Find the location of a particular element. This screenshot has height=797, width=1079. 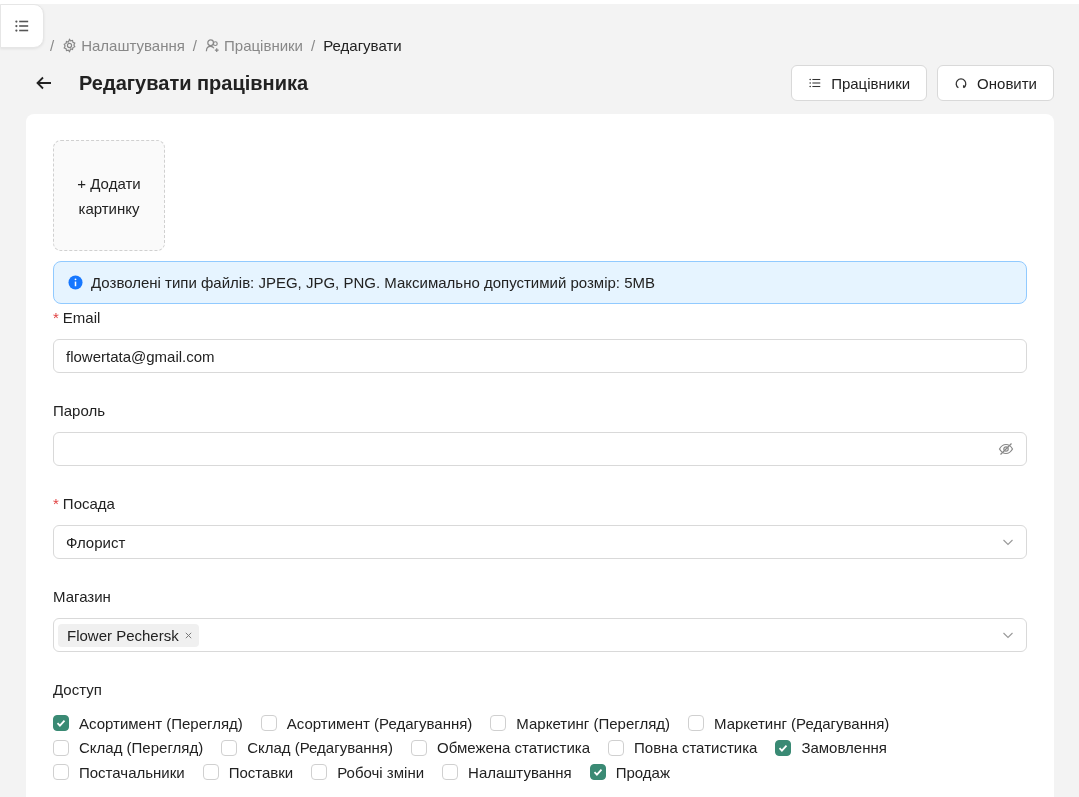

gear-icon is located at coordinates (70, 45).